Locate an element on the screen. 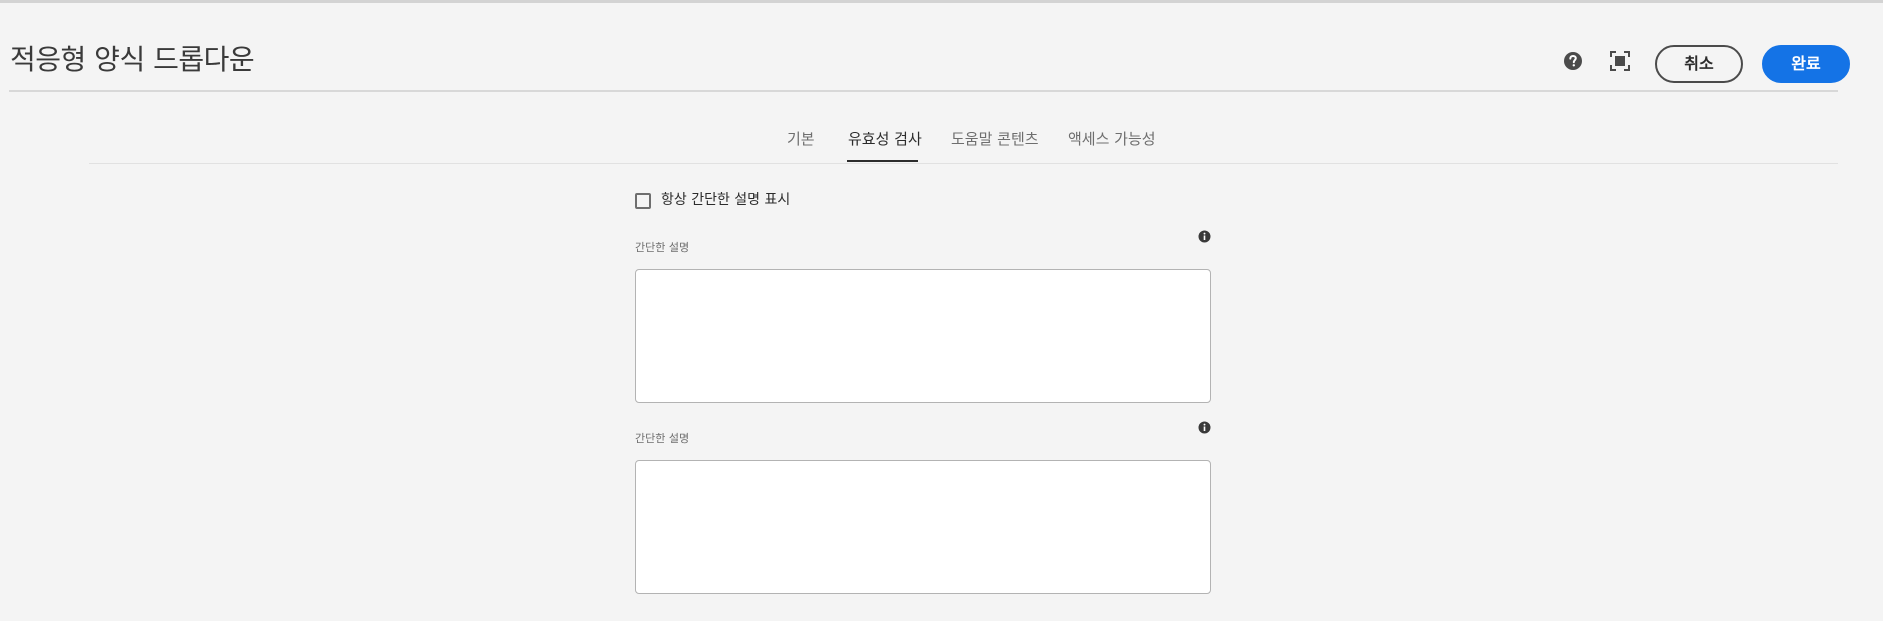 The width and height of the screenshot is (1883, 621). tabs-divider is located at coordinates (963, 163).